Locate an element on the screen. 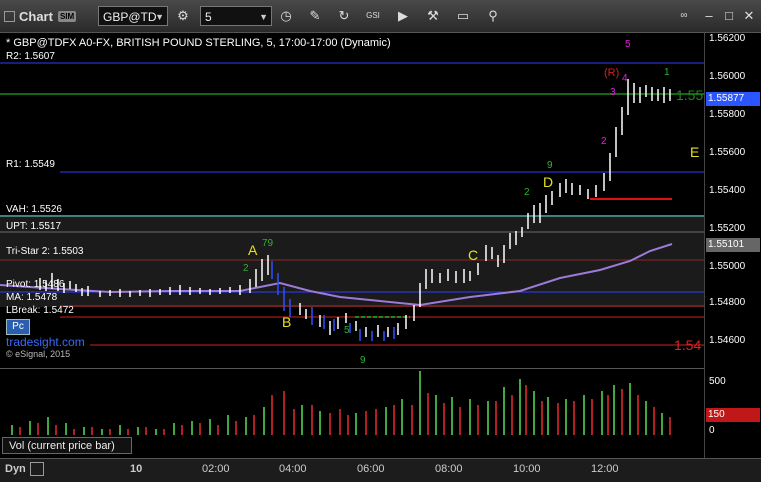 This screenshot has width=761, height=482. level-tristar-label: Tri-Star 2: 1.5503 is located at coordinates (45, 251).